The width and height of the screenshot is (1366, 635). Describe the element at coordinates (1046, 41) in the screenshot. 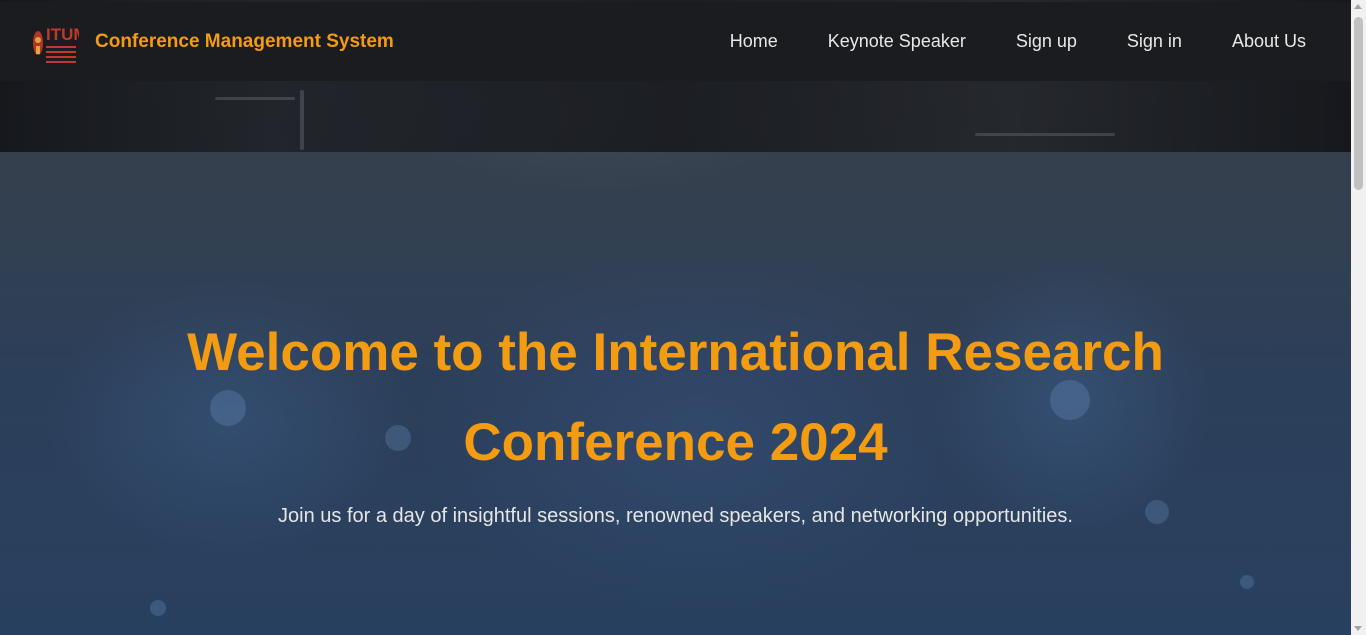

I see `nav-link-sign-up: Sign up` at that location.